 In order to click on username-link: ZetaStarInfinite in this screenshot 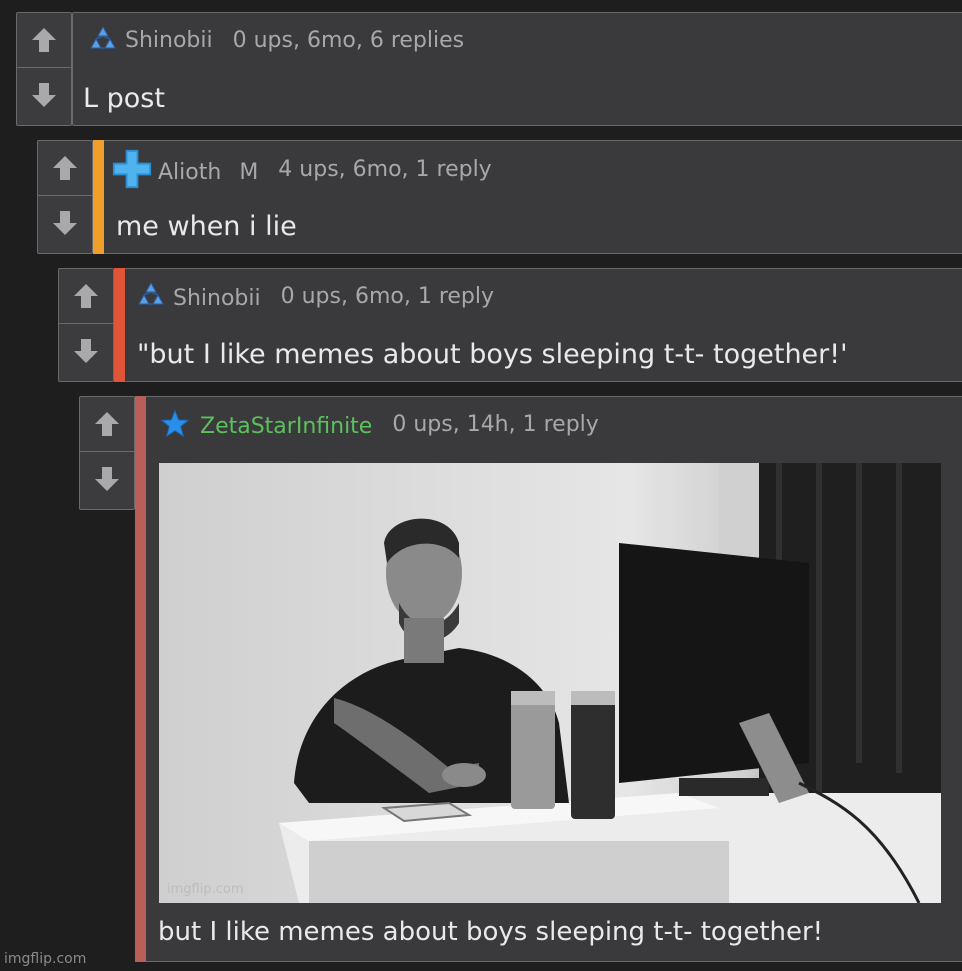, I will do `click(286, 426)`.